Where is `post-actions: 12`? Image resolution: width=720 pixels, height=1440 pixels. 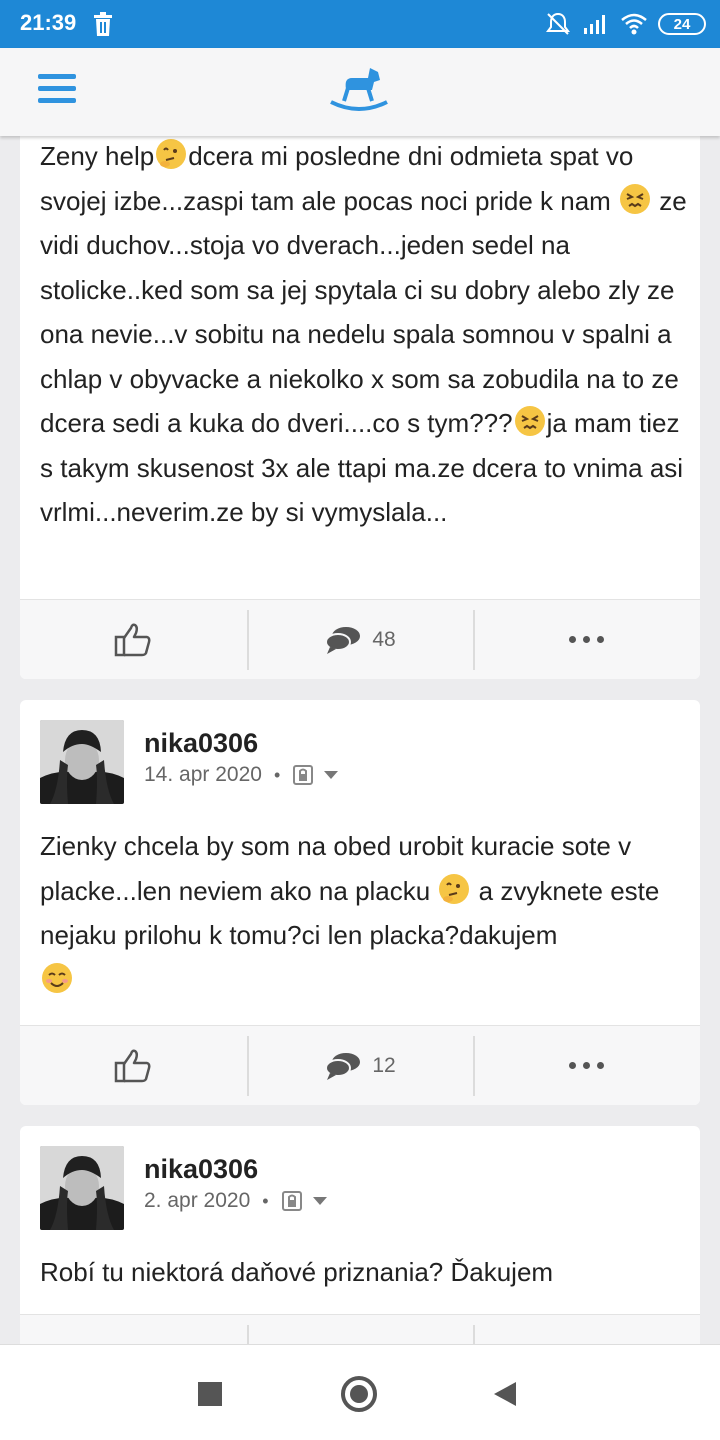
post-actions: 12 is located at coordinates (360, 1065).